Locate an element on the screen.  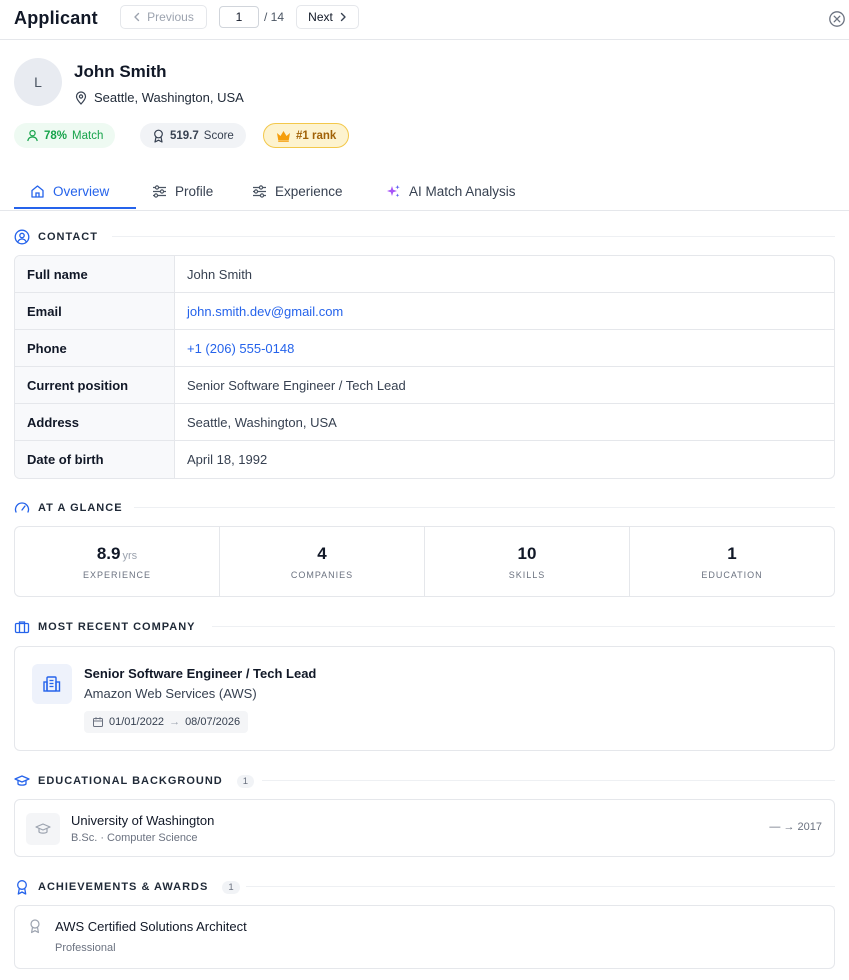
stat-label: SKILLS is located at coordinates (527, 574).